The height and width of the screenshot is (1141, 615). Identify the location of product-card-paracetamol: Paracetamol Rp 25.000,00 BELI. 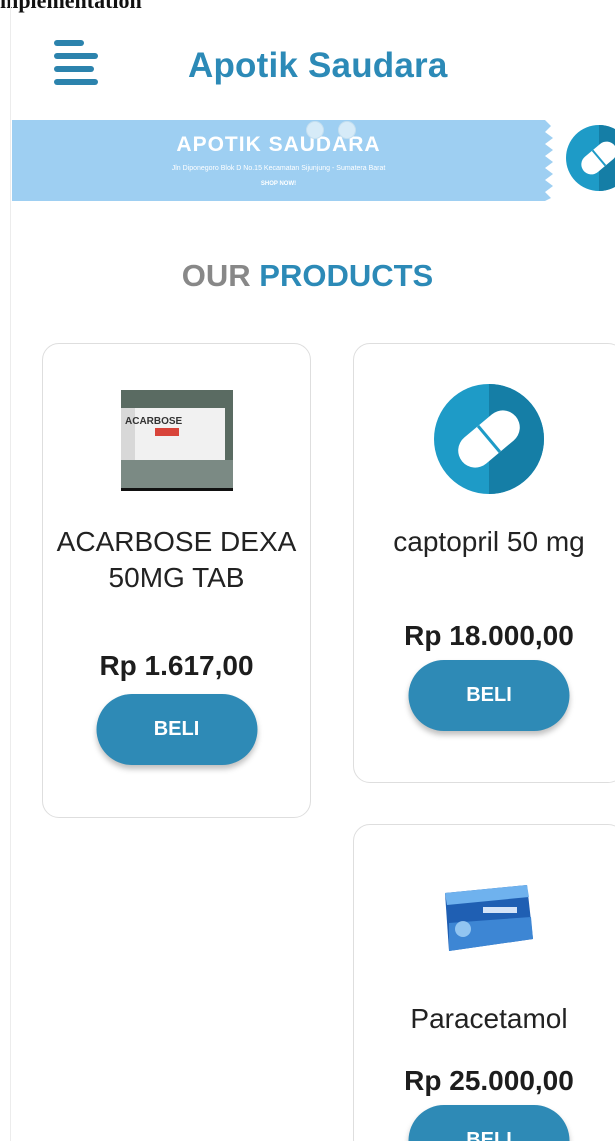
(484, 982).